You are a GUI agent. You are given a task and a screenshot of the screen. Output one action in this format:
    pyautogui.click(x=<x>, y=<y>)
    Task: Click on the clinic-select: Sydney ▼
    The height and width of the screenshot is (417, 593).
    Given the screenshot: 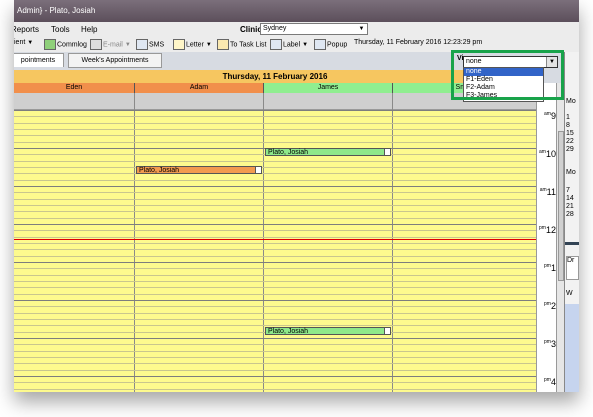 What is the action you would take?
    pyautogui.click(x=314, y=29)
    